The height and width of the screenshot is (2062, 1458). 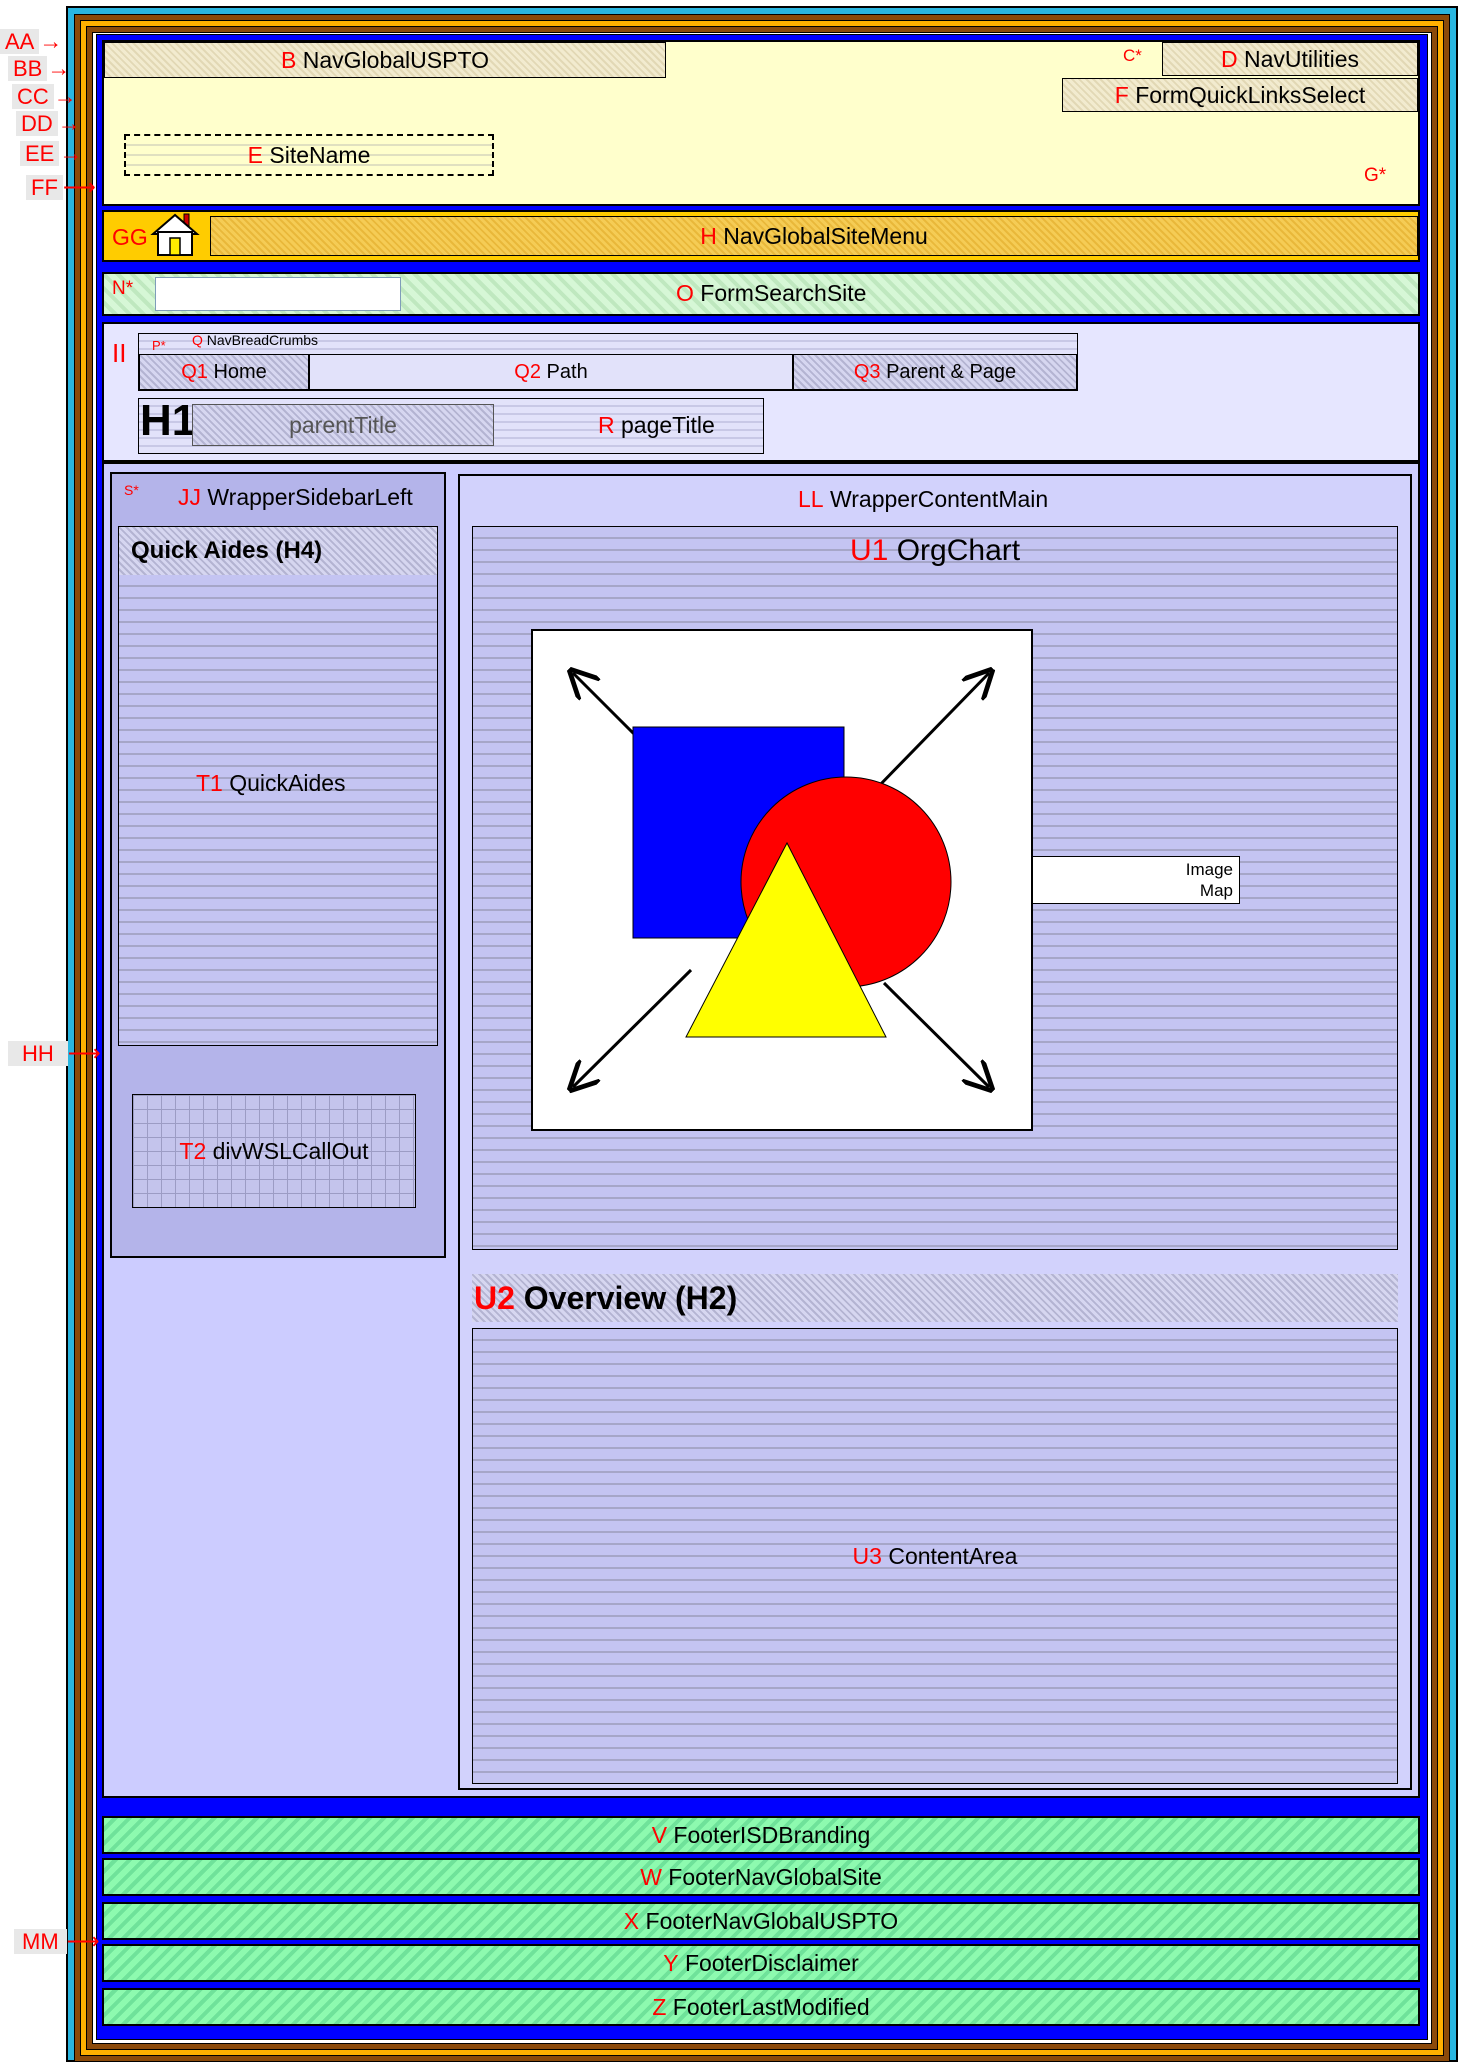 I want to click on label-ff: FF ⟶, so click(x=61, y=187).